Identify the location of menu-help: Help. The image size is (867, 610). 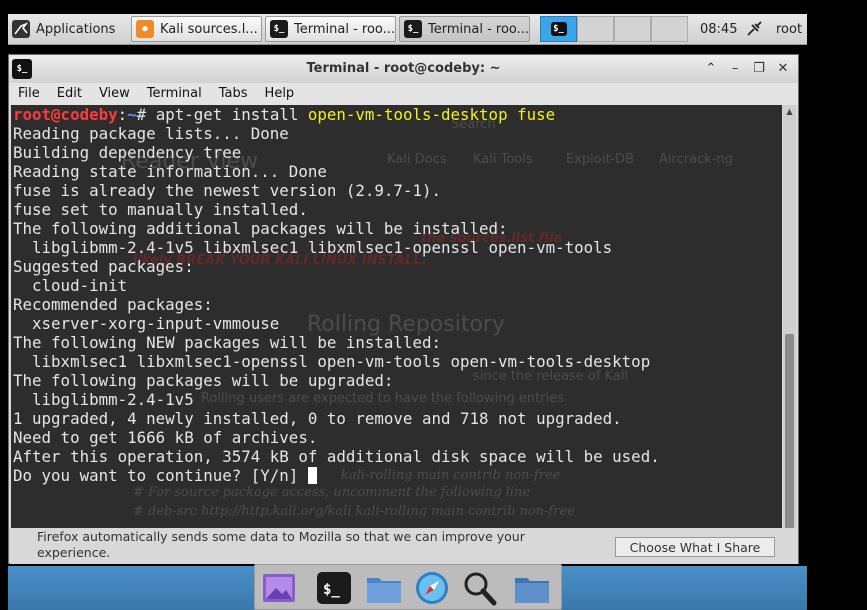
(279, 94).